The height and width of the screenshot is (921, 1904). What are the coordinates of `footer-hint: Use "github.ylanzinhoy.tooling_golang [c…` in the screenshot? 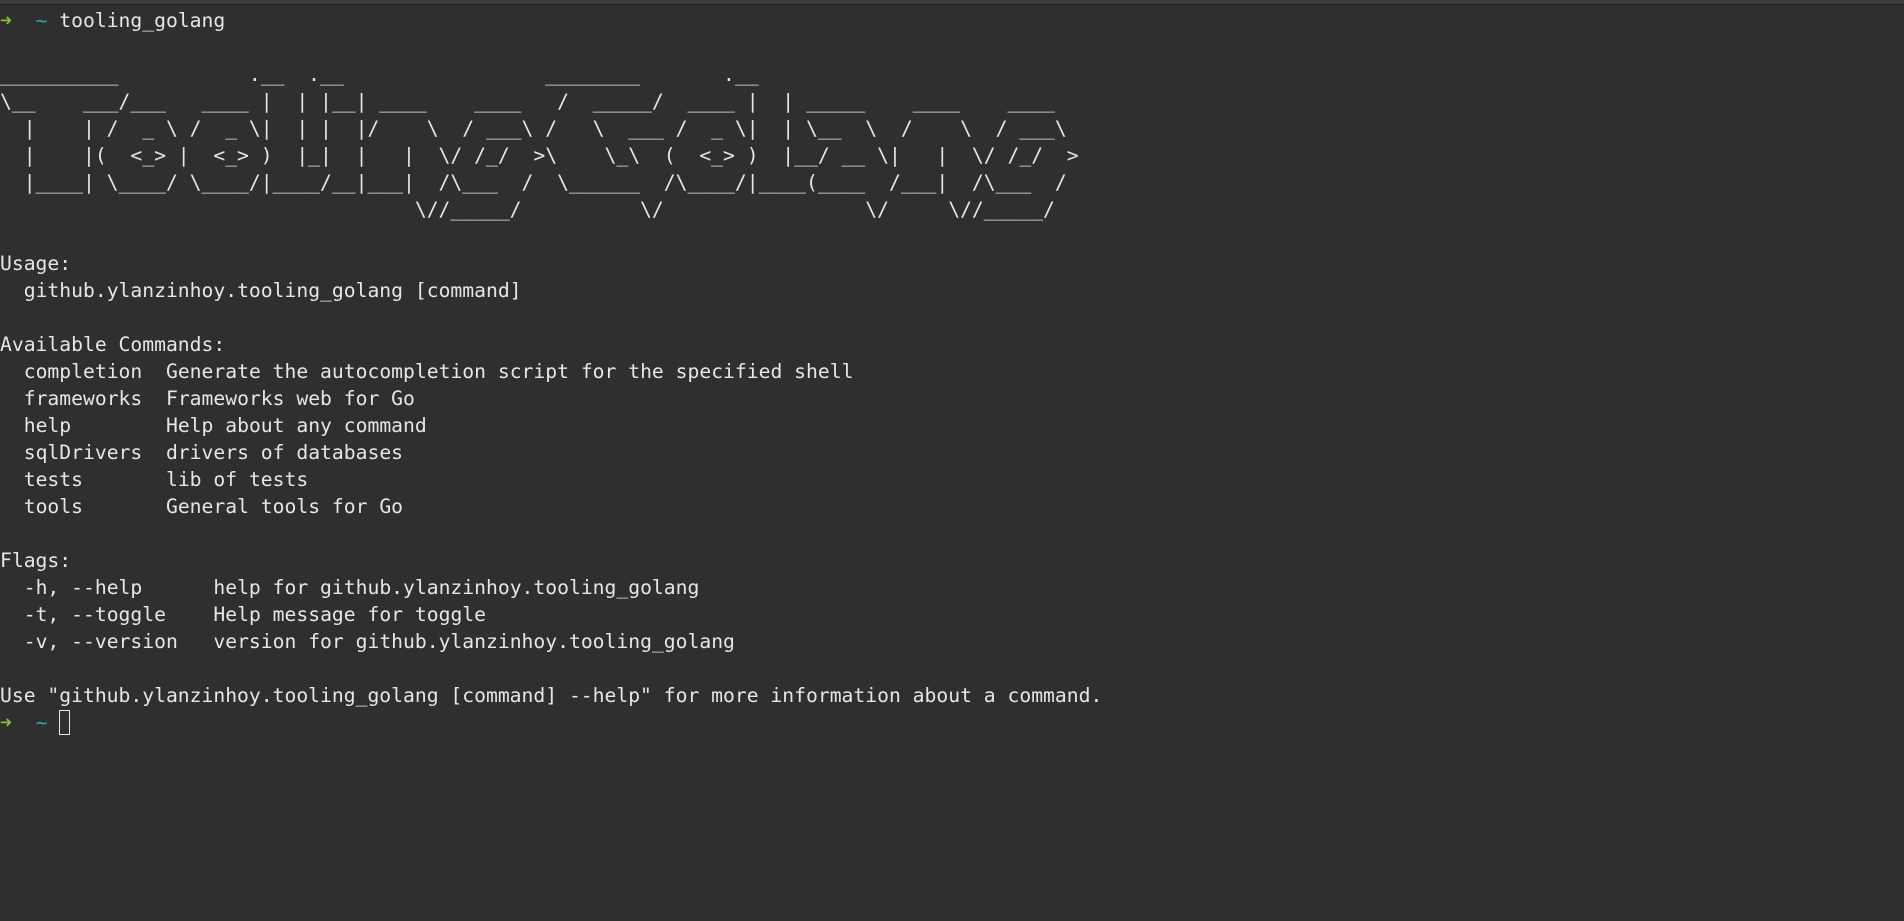 It's located at (551, 695).